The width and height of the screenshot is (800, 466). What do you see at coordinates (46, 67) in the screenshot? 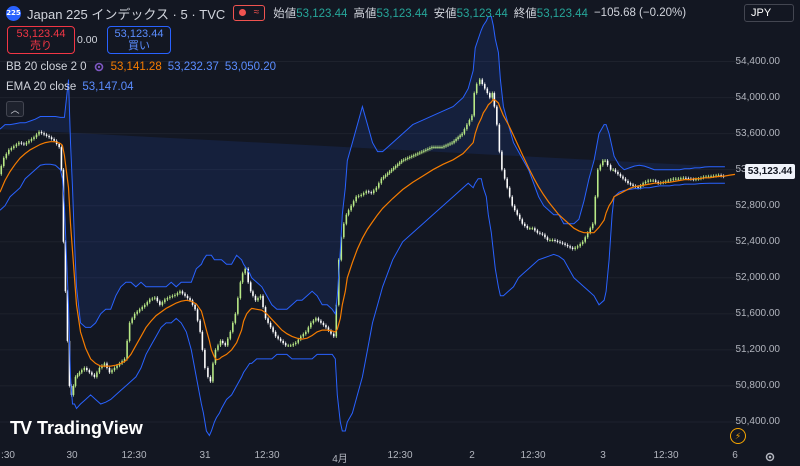
I see `bb-indicator-name: BB 20 close 2 0` at bounding box center [46, 67].